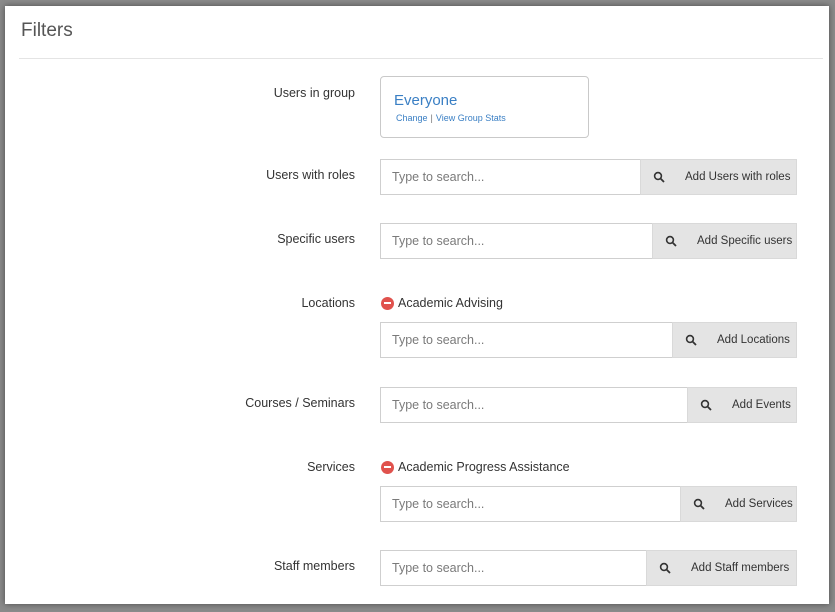 The height and width of the screenshot is (612, 835). Describe the element at coordinates (412, 118) in the screenshot. I see `change-group-link: Change` at that location.